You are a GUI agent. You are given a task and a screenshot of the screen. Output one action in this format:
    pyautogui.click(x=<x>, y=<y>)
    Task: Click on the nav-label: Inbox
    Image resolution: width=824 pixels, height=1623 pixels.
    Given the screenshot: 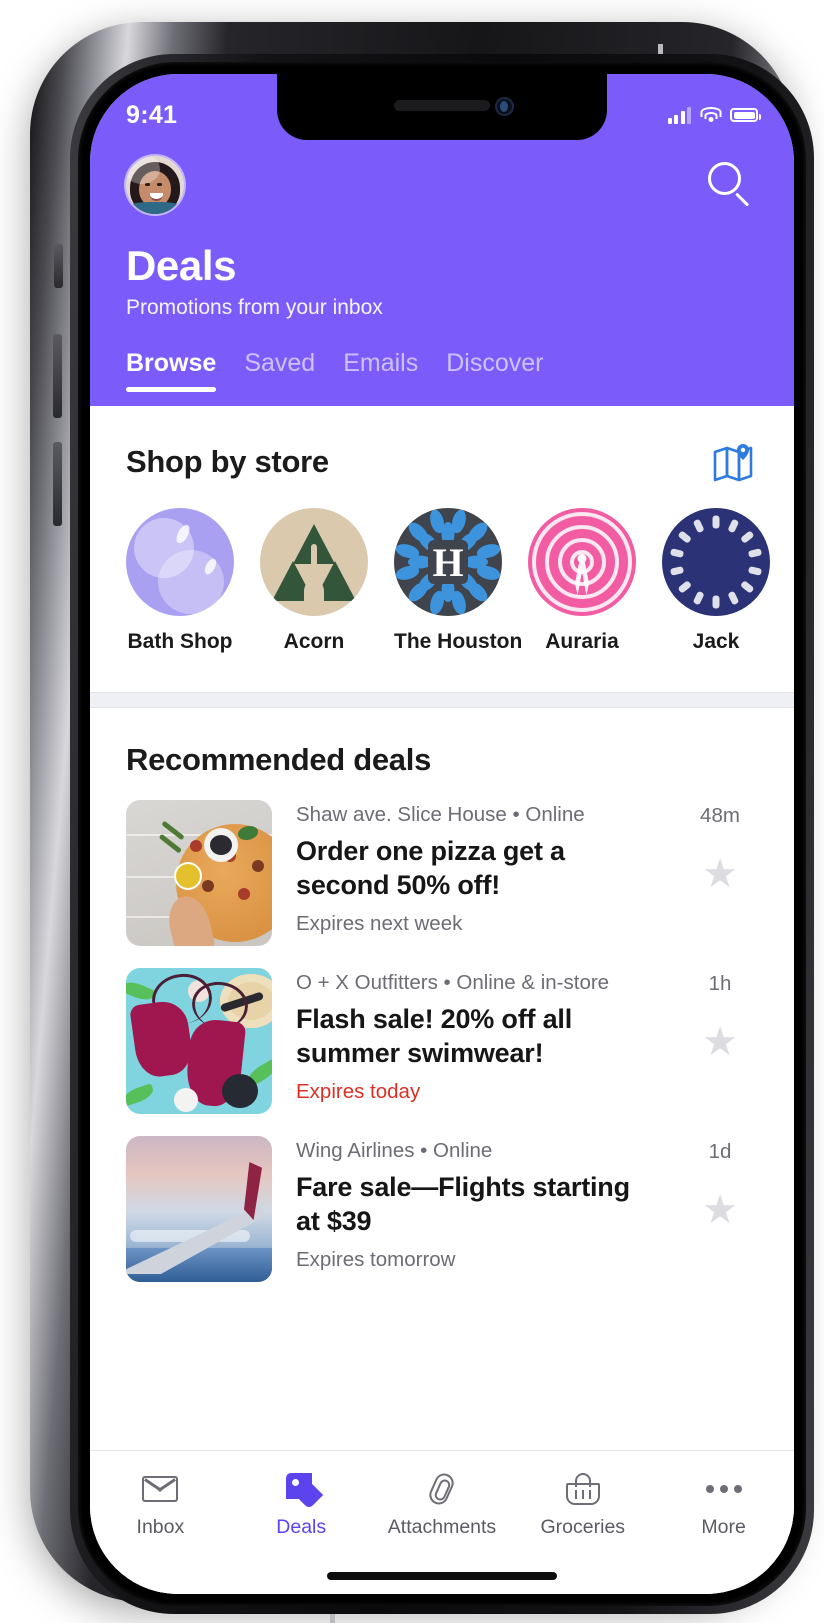 What is the action you would take?
    pyautogui.click(x=160, y=1527)
    